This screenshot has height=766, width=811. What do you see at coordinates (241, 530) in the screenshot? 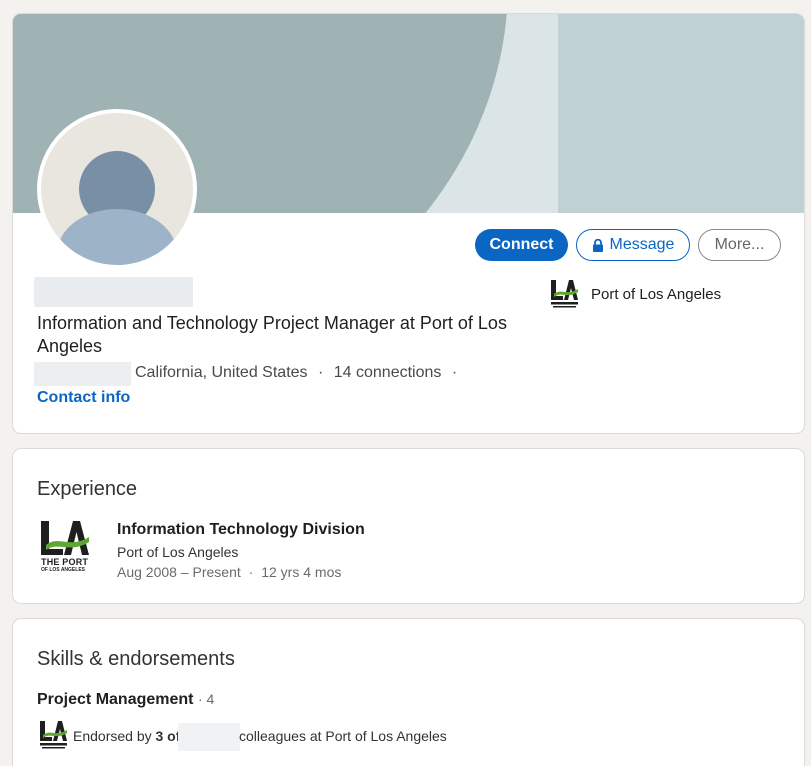
I see `experience-role: Information Technology Division` at bounding box center [241, 530].